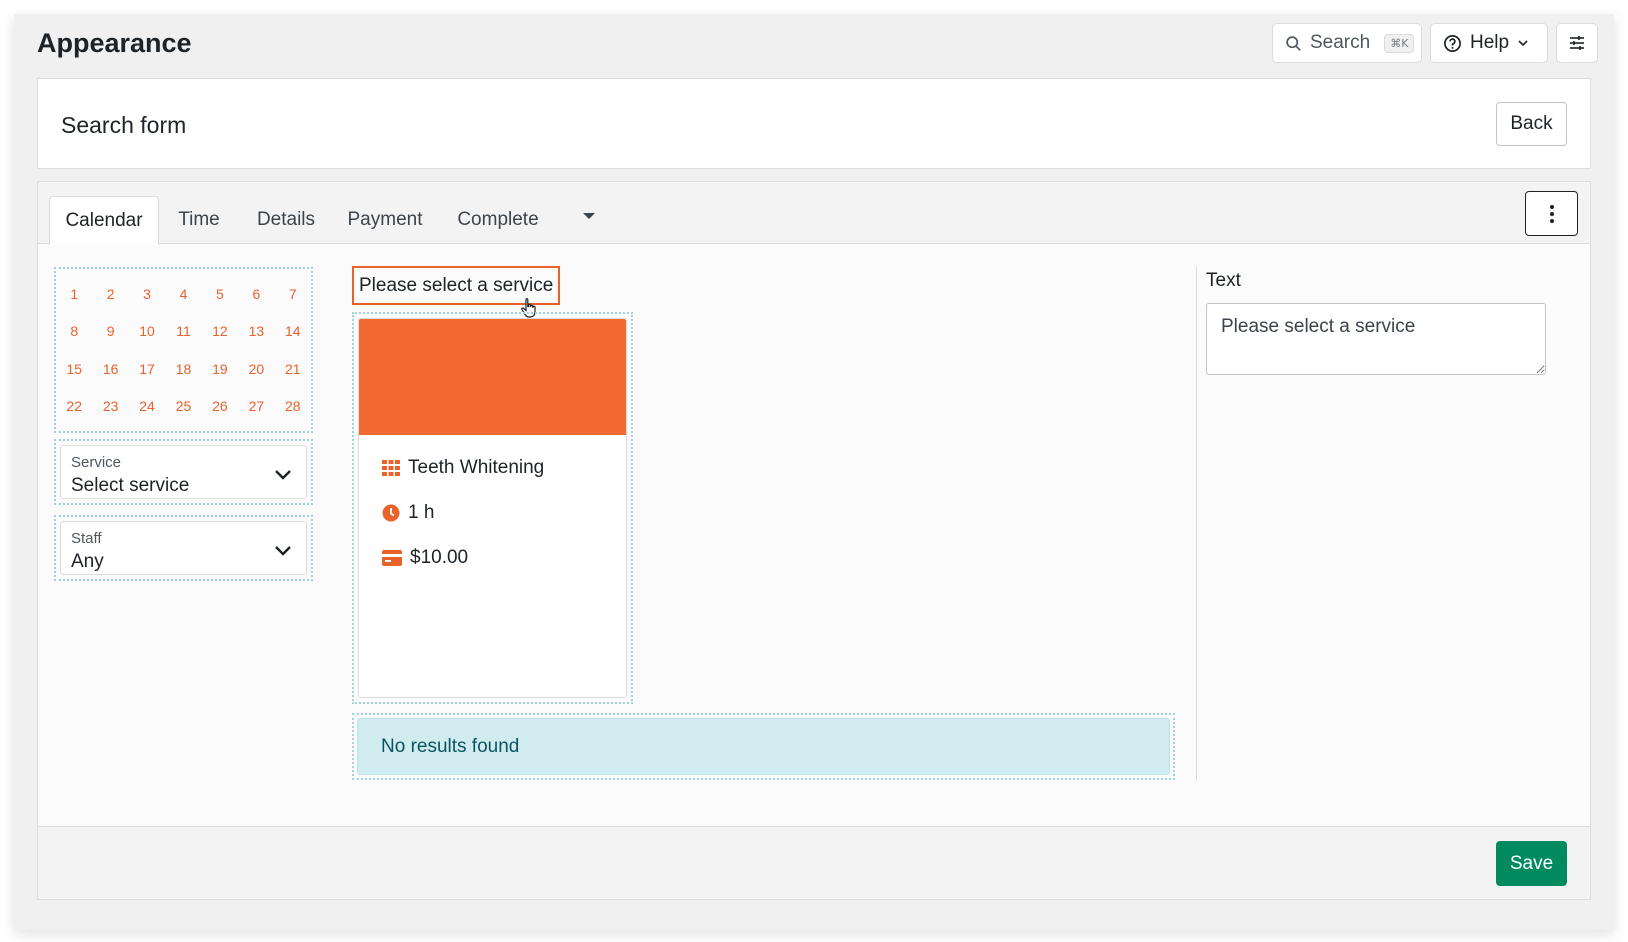 The image size is (1628, 942). I want to click on calendar-day: 7, so click(293, 294).